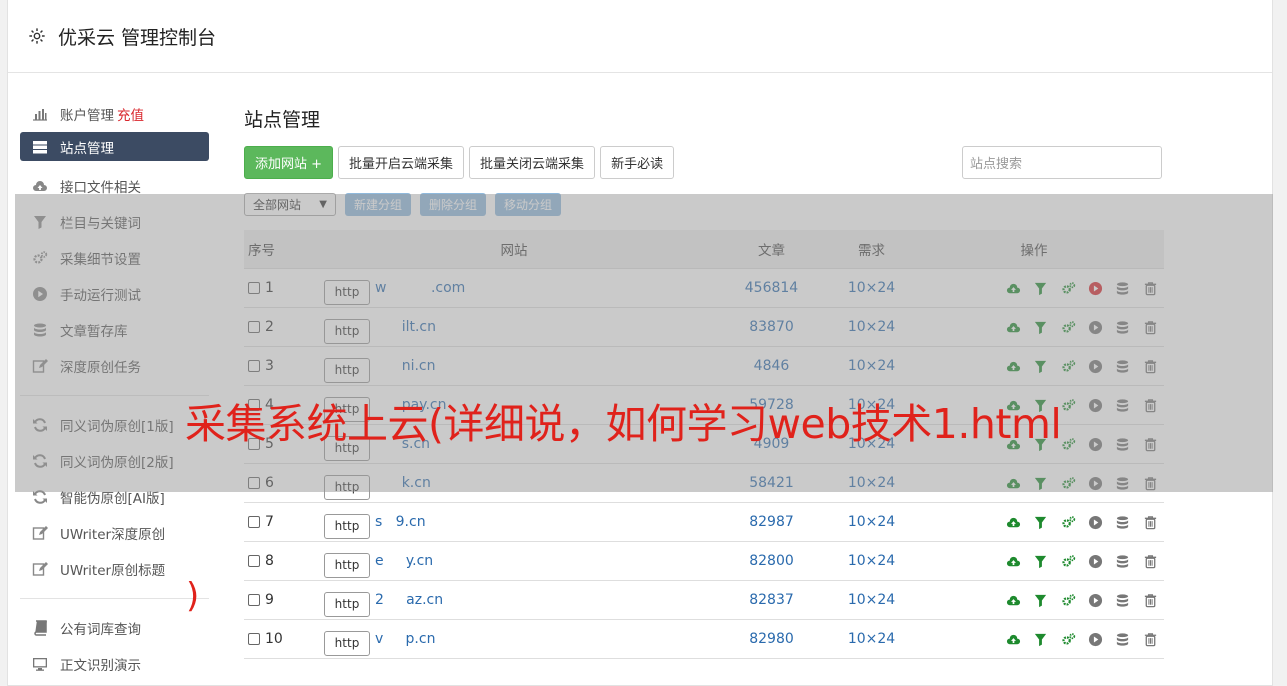  What do you see at coordinates (269, 561) in the screenshot?
I see `row-number: 8` at bounding box center [269, 561].